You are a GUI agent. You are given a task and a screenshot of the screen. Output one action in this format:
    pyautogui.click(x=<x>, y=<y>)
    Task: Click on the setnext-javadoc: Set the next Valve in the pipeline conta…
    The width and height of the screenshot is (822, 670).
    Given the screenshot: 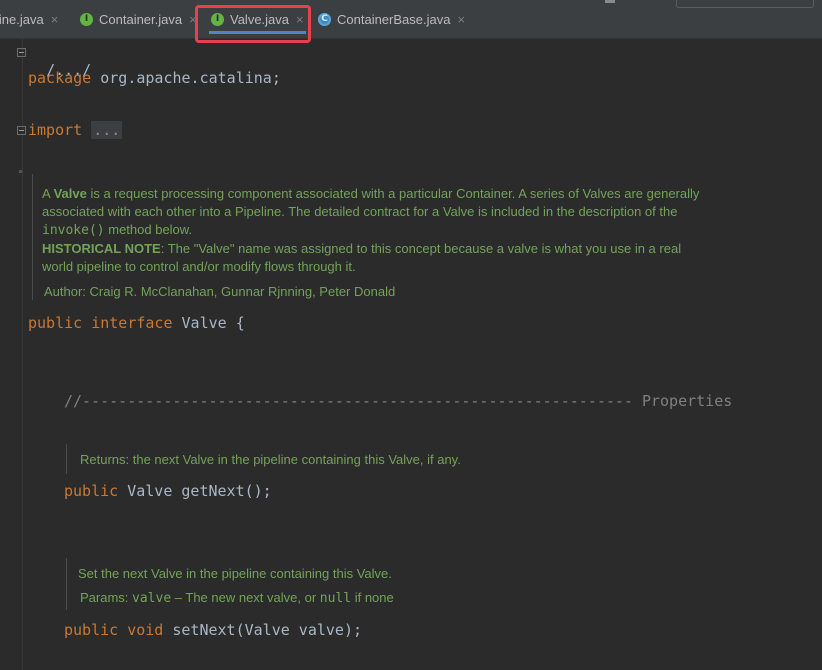 What is the action you would take?
    pyautogui.click(x=235, y=573)
    